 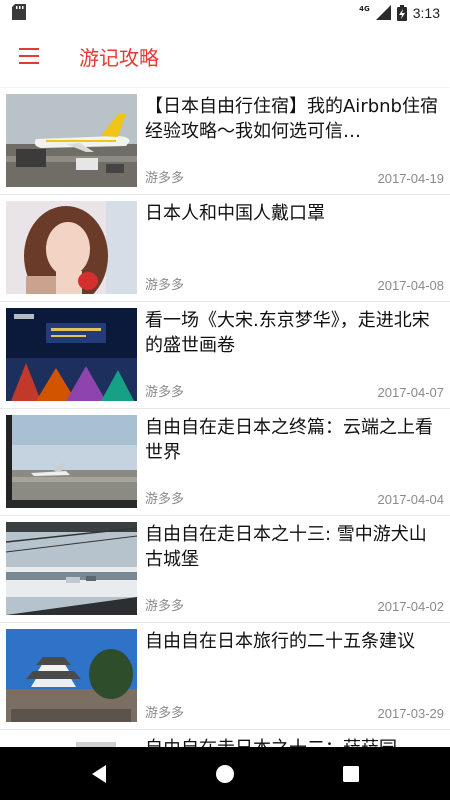 I want to click on article-date: 2017-04-07, so click(x=411, y=392).